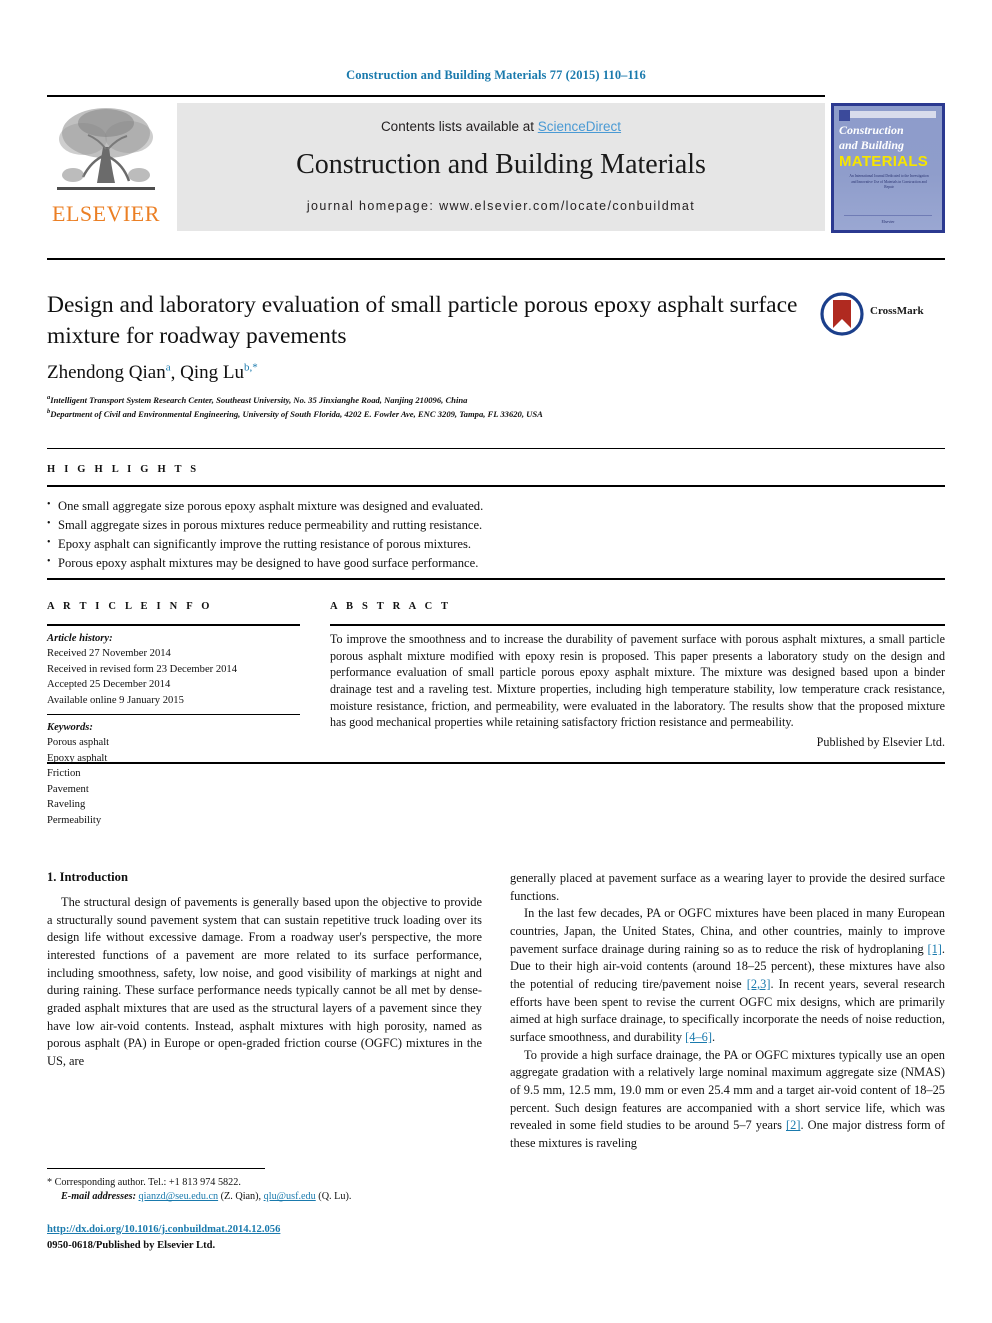 The image size is (992, 1323). What do you see at coordinates (842, 314) in the screenshot?
I see `crossmark-icon` at bounding box center [842, 314].